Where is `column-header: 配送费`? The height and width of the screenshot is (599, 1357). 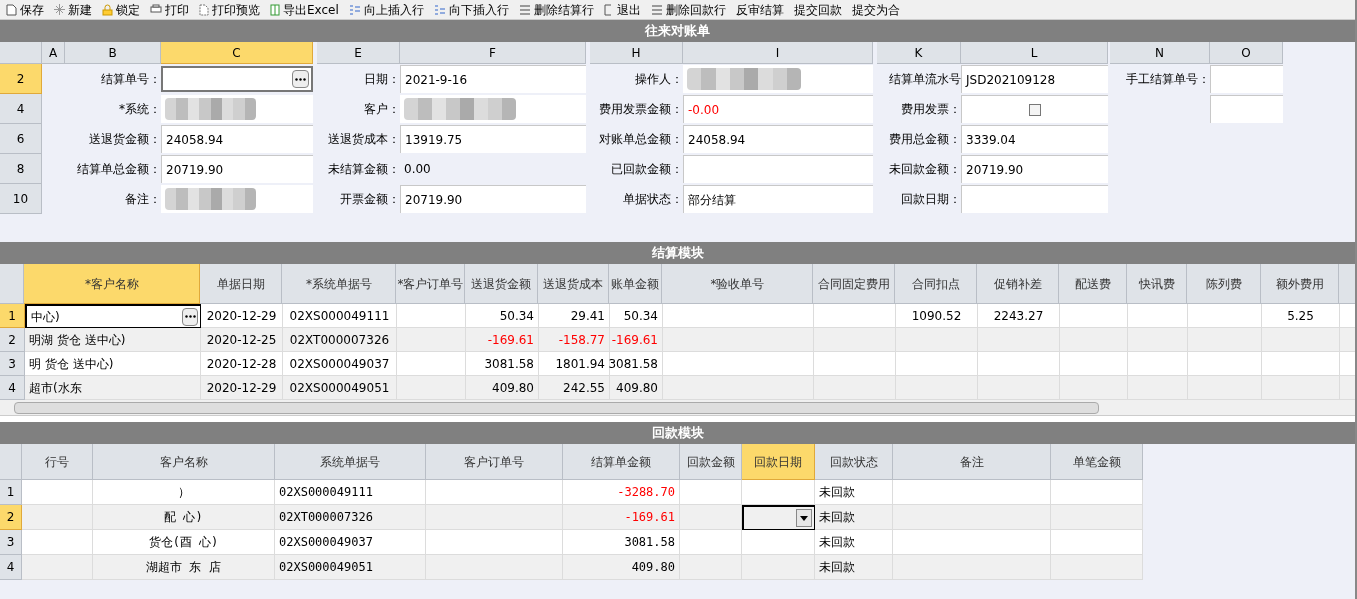 column-header: 配送费 is located at coordinates (1093, 284).